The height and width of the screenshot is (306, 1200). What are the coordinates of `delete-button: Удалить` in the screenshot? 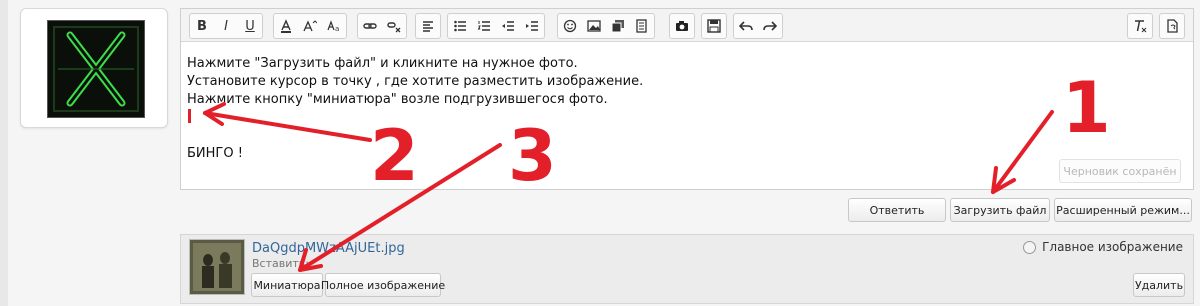 It's located at (1159, 285).